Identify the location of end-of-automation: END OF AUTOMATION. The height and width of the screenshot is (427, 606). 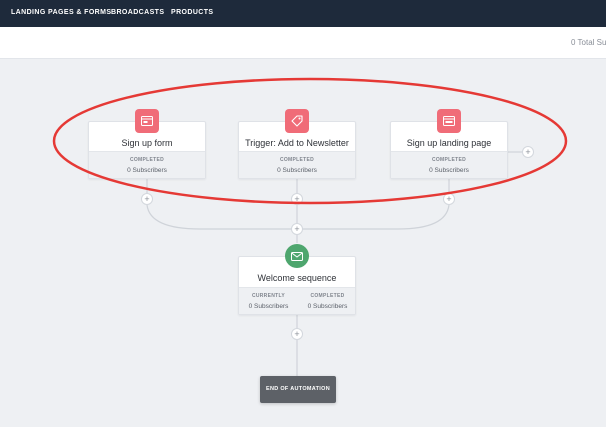
(298, 389).